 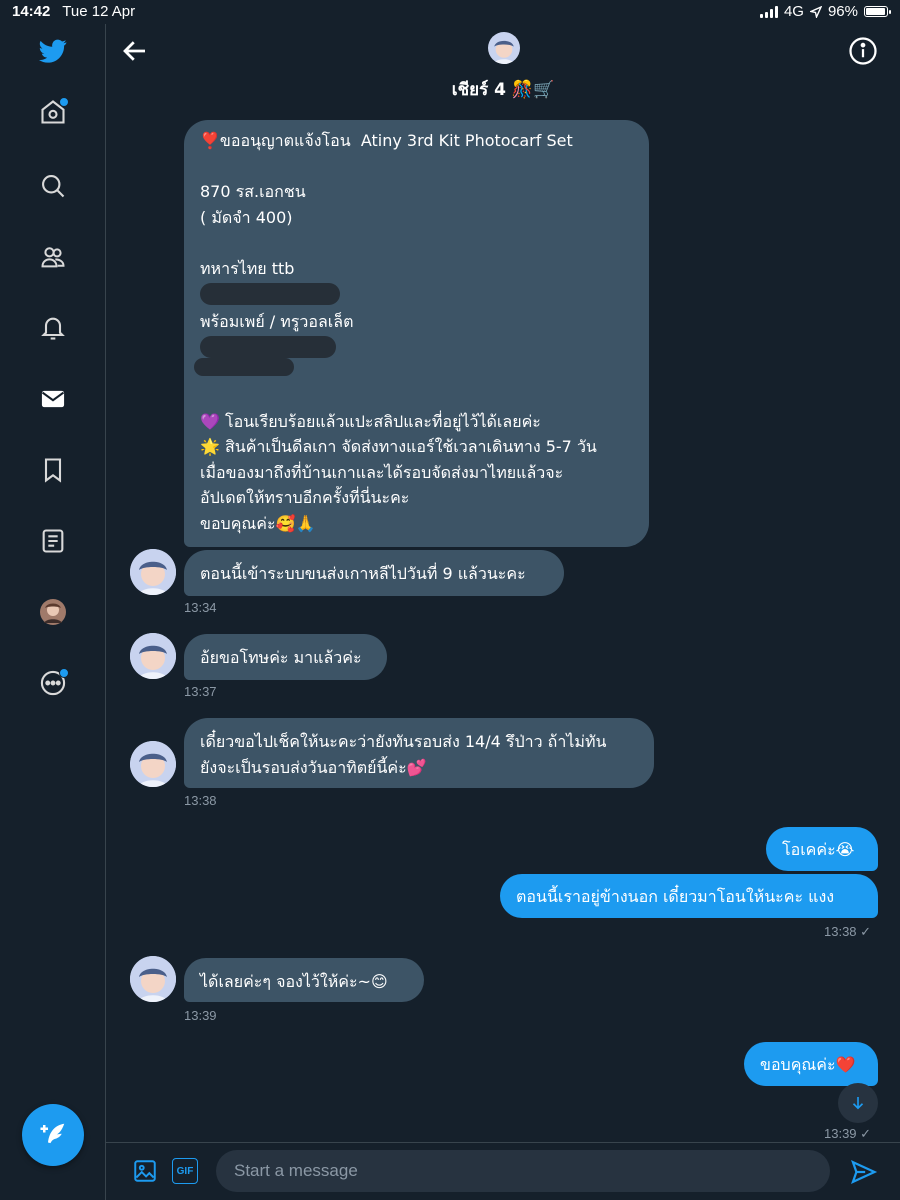 What do you see at coordinates (145, 1171) in the screenshot?
I see `image-icon` at bounding box center [145, 1171].